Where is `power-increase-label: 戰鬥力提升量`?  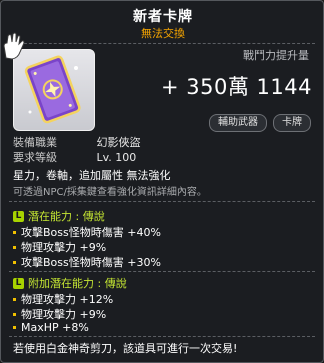
power-increase-label: 戰鬥力提升量 is located at coordinates (276, 55).